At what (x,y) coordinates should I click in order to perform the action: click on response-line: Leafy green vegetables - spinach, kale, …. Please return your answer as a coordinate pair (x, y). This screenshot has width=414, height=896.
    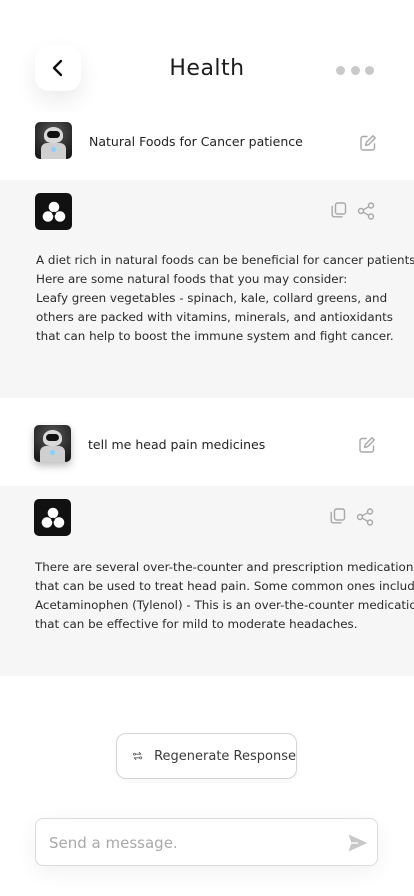
    Looking at the image, I should click on (212, 298).